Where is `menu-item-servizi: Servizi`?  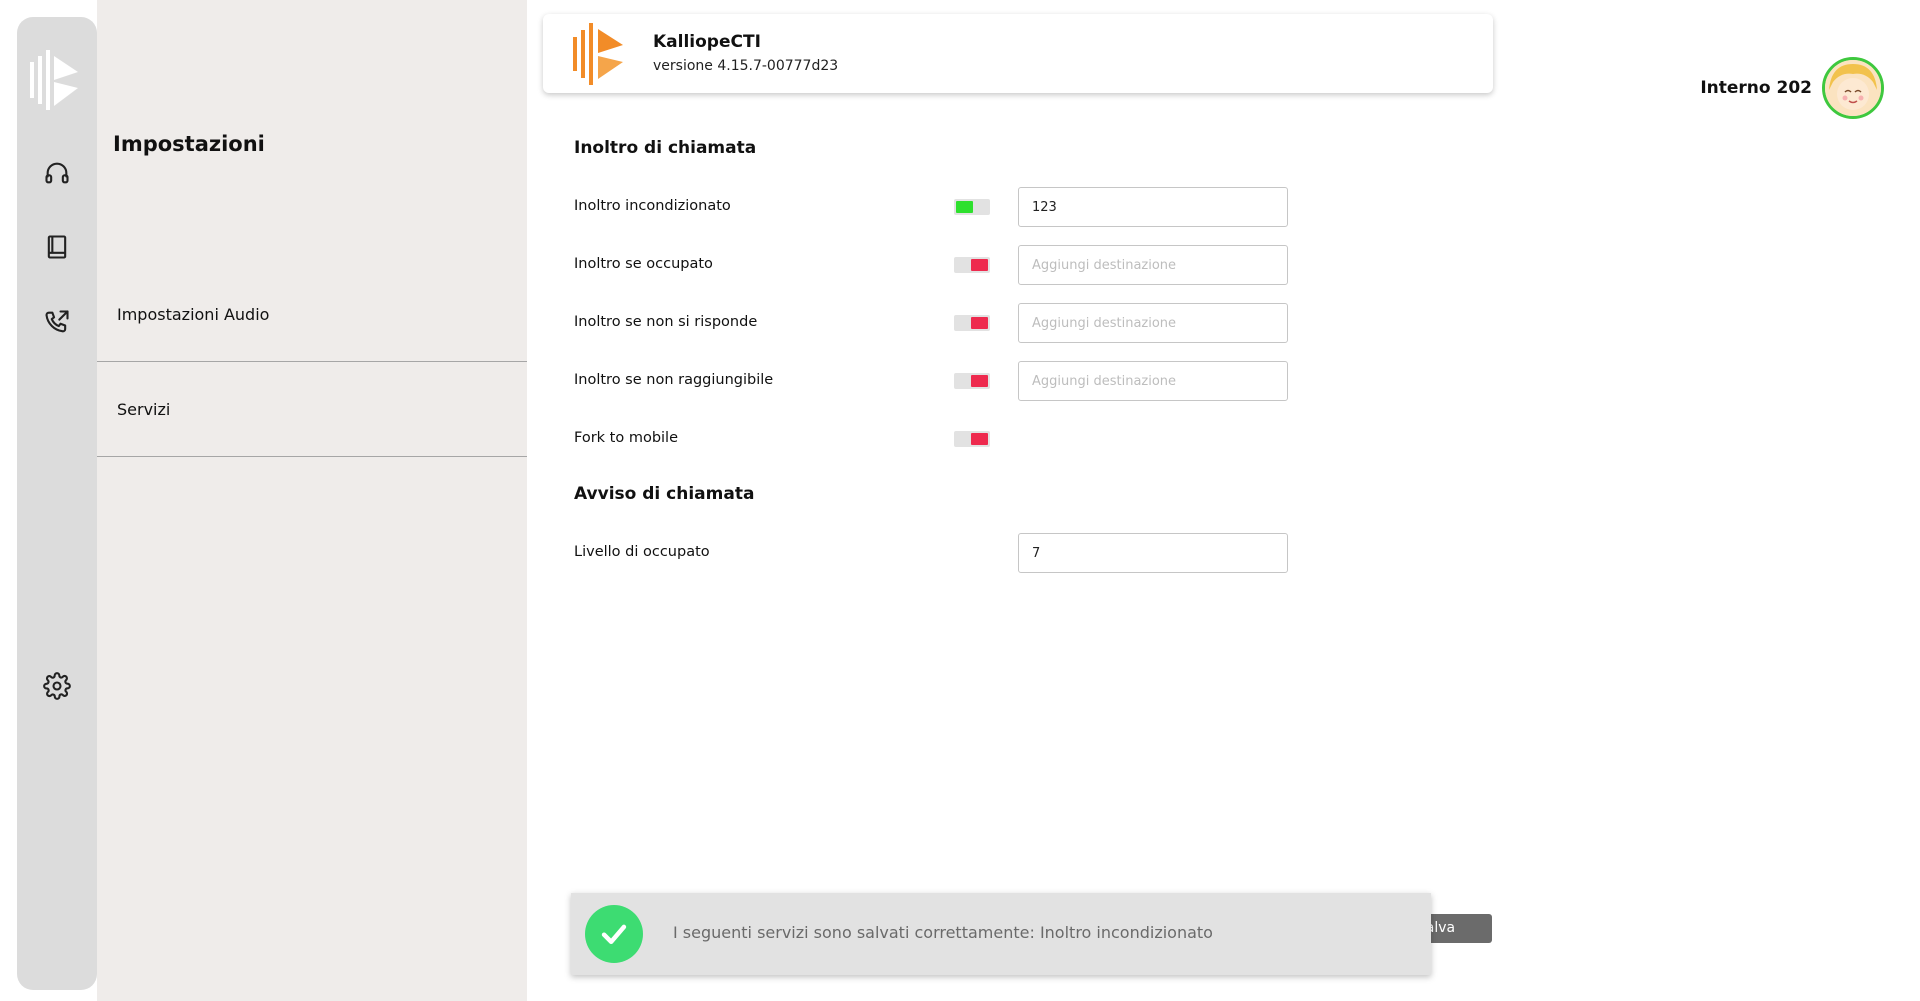
menu-item-servizi: Servizi is located at coordinates (312, 410).